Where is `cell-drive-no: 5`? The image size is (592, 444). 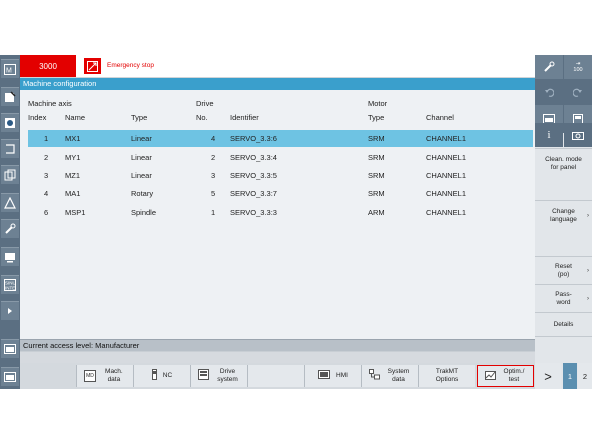 cell-drive-no: 5 is located at coordinates (213, 193).